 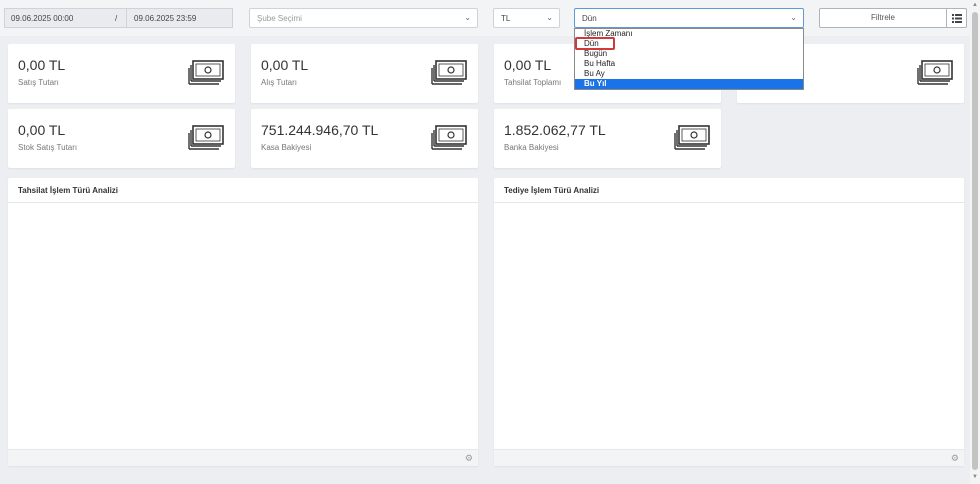 I want to click on filter-button: Filtrele, so click(x=883, y=18).